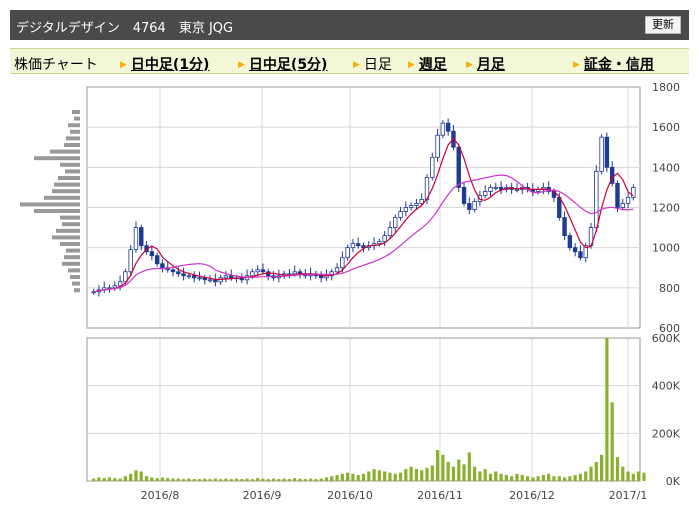 The image size is (699, 520). What do you see at coordinates (666, 248) in the screenshot?
I see `price-axis-tick-label: 1000` at bounding box center [666, 248].